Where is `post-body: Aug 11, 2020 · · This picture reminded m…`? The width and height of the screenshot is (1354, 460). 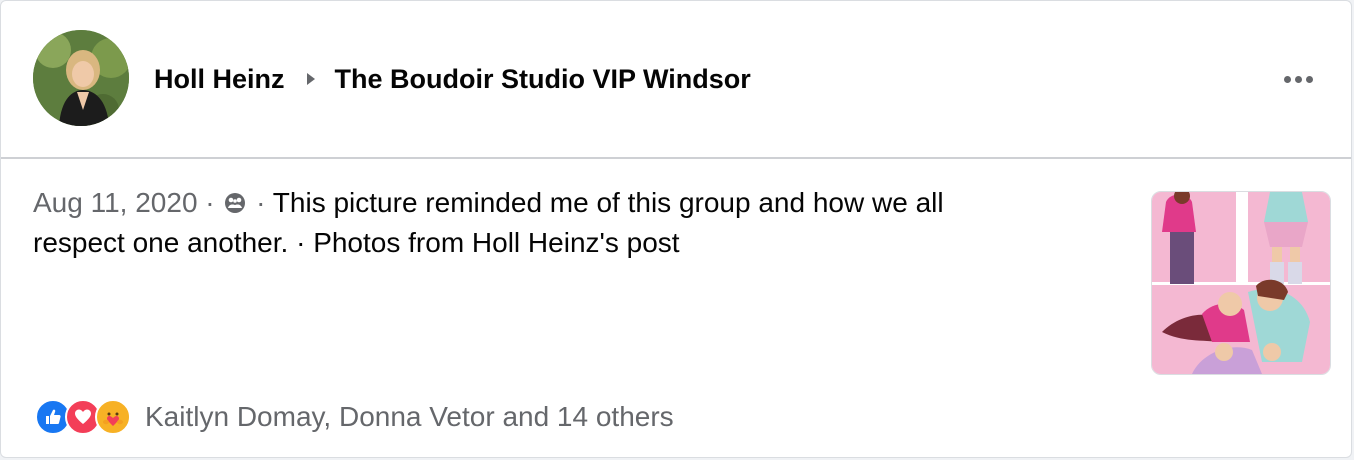 post-body: Aug 11, 2020 · · This picture reminded m… is located at coordinates (533, 223).